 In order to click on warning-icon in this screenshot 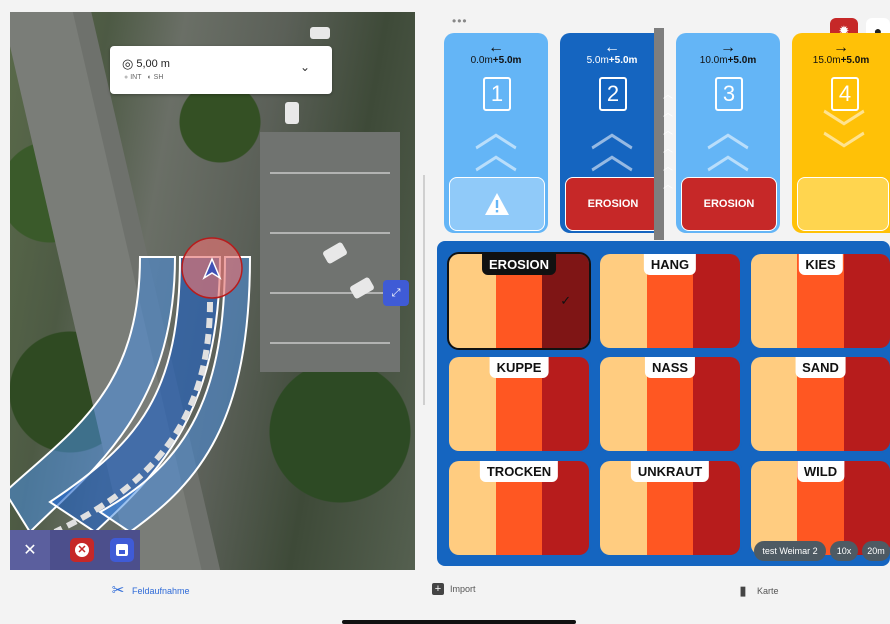, I will do `click(497, 204)`.